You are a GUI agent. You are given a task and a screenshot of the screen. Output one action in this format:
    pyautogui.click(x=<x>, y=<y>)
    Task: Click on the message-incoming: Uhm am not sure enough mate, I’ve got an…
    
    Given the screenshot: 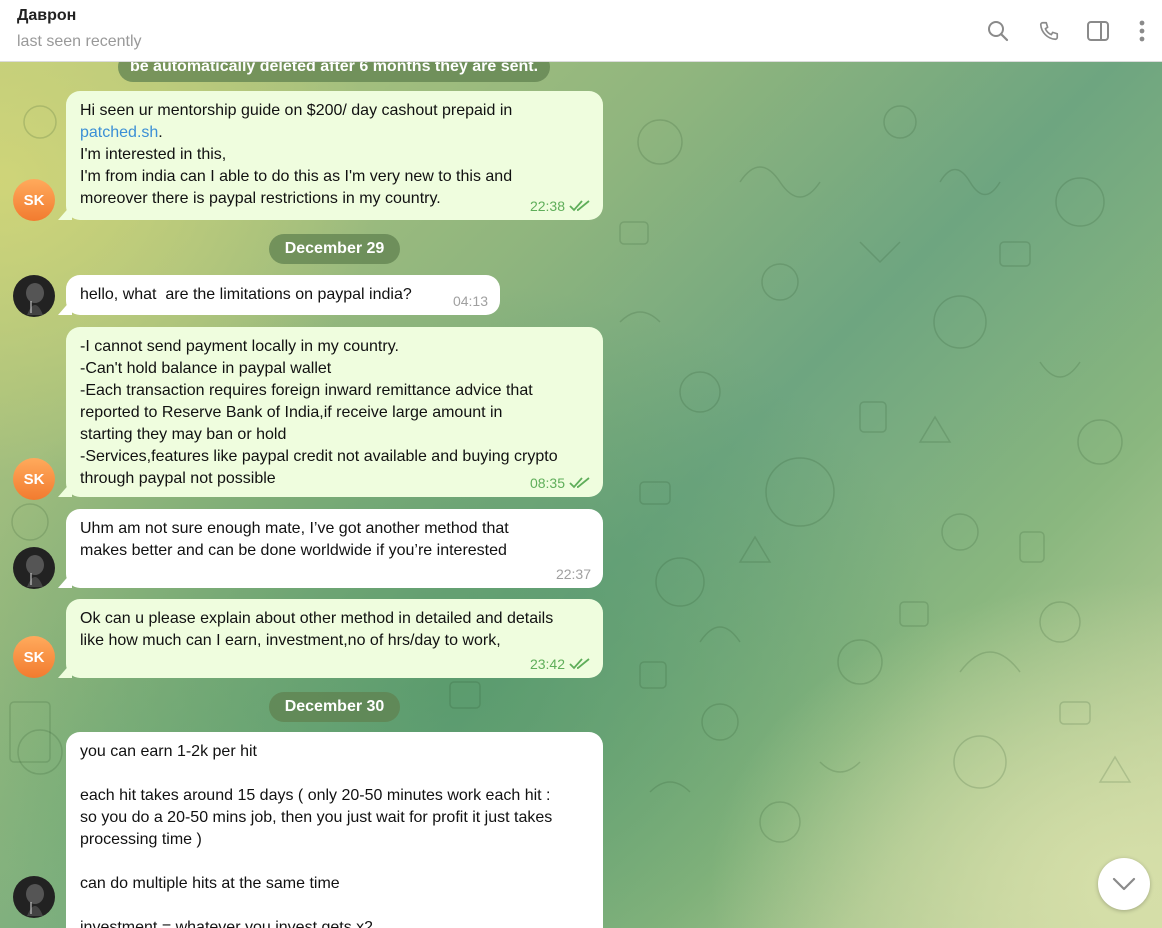 What is the action you would take?
    pyautogui.click(x=330, y=548)
    